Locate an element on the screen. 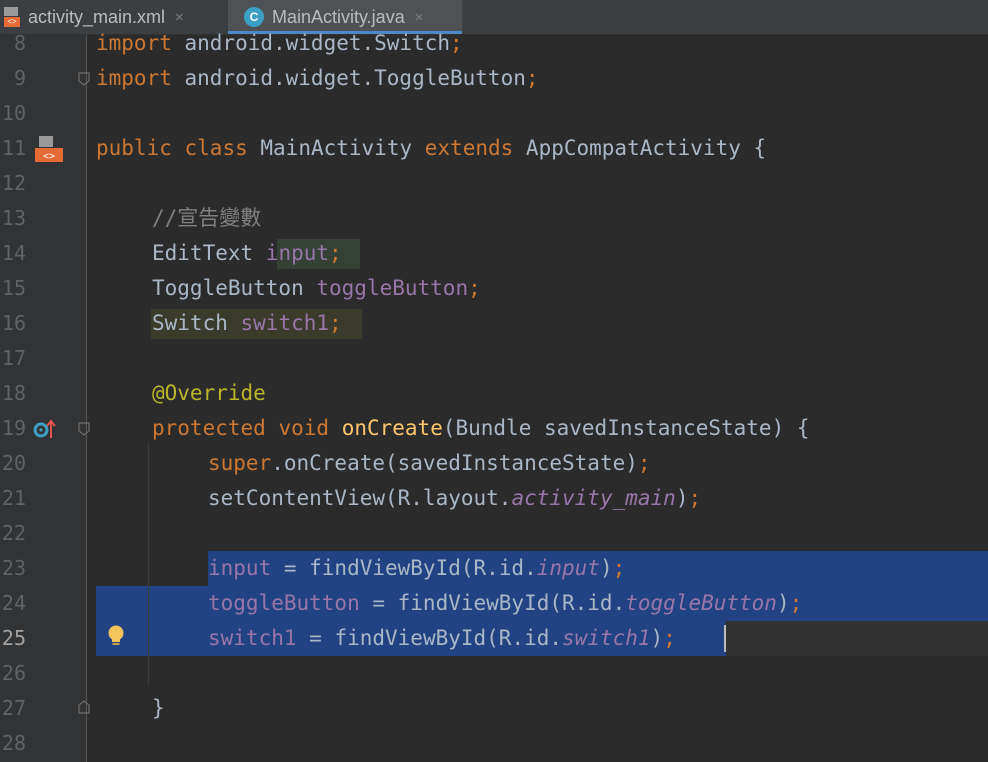  code-line-9: import android.widget.ToggleButton; is located at coordinates (317, 78).